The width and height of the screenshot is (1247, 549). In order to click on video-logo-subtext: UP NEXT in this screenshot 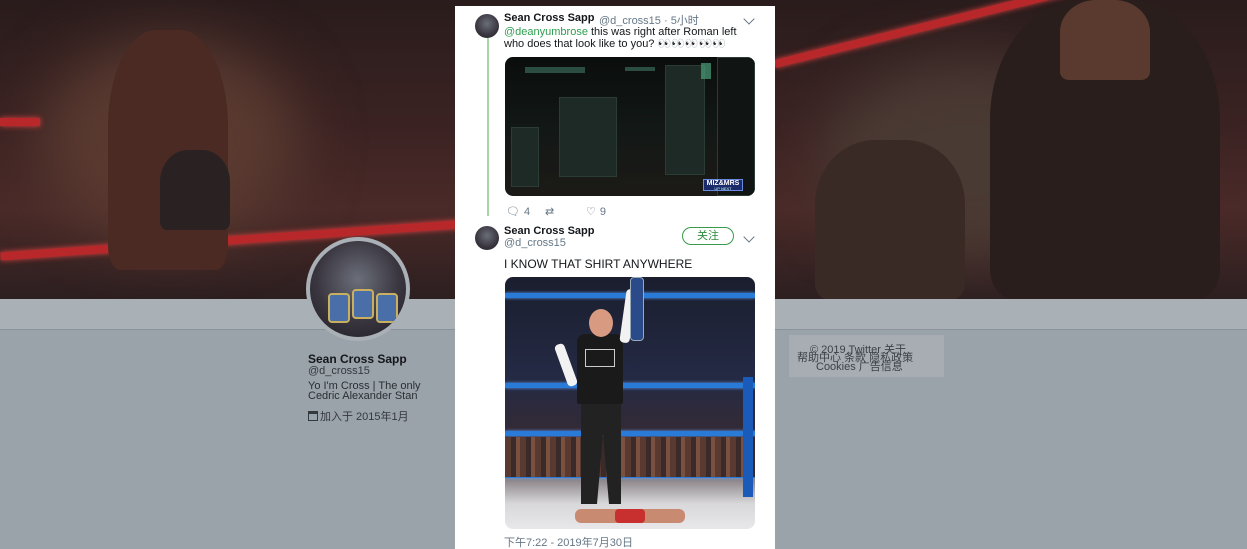, I will do `click(723, 188)`.